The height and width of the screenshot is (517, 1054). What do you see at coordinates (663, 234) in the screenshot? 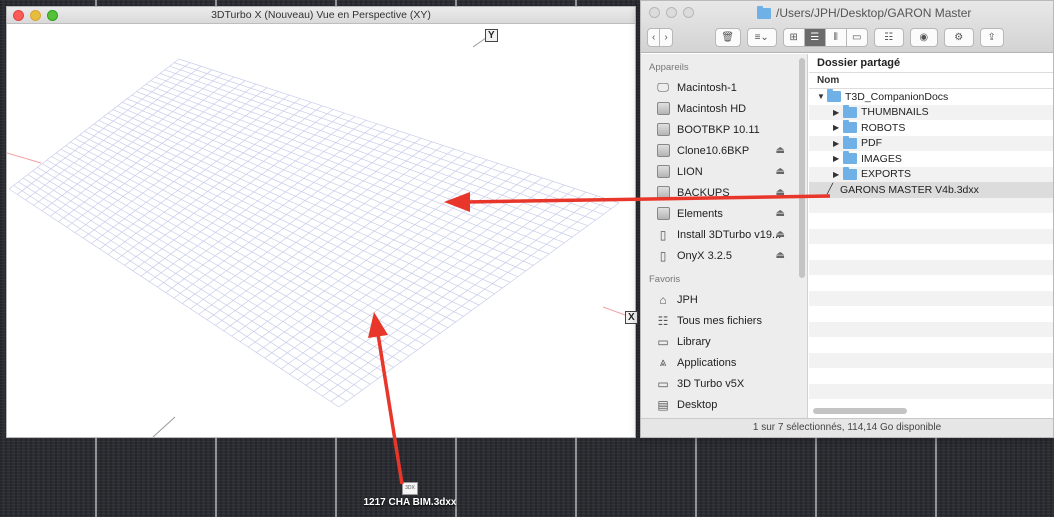
I see `removable-disk-icon: ▯` at bounding box center [663, 234].